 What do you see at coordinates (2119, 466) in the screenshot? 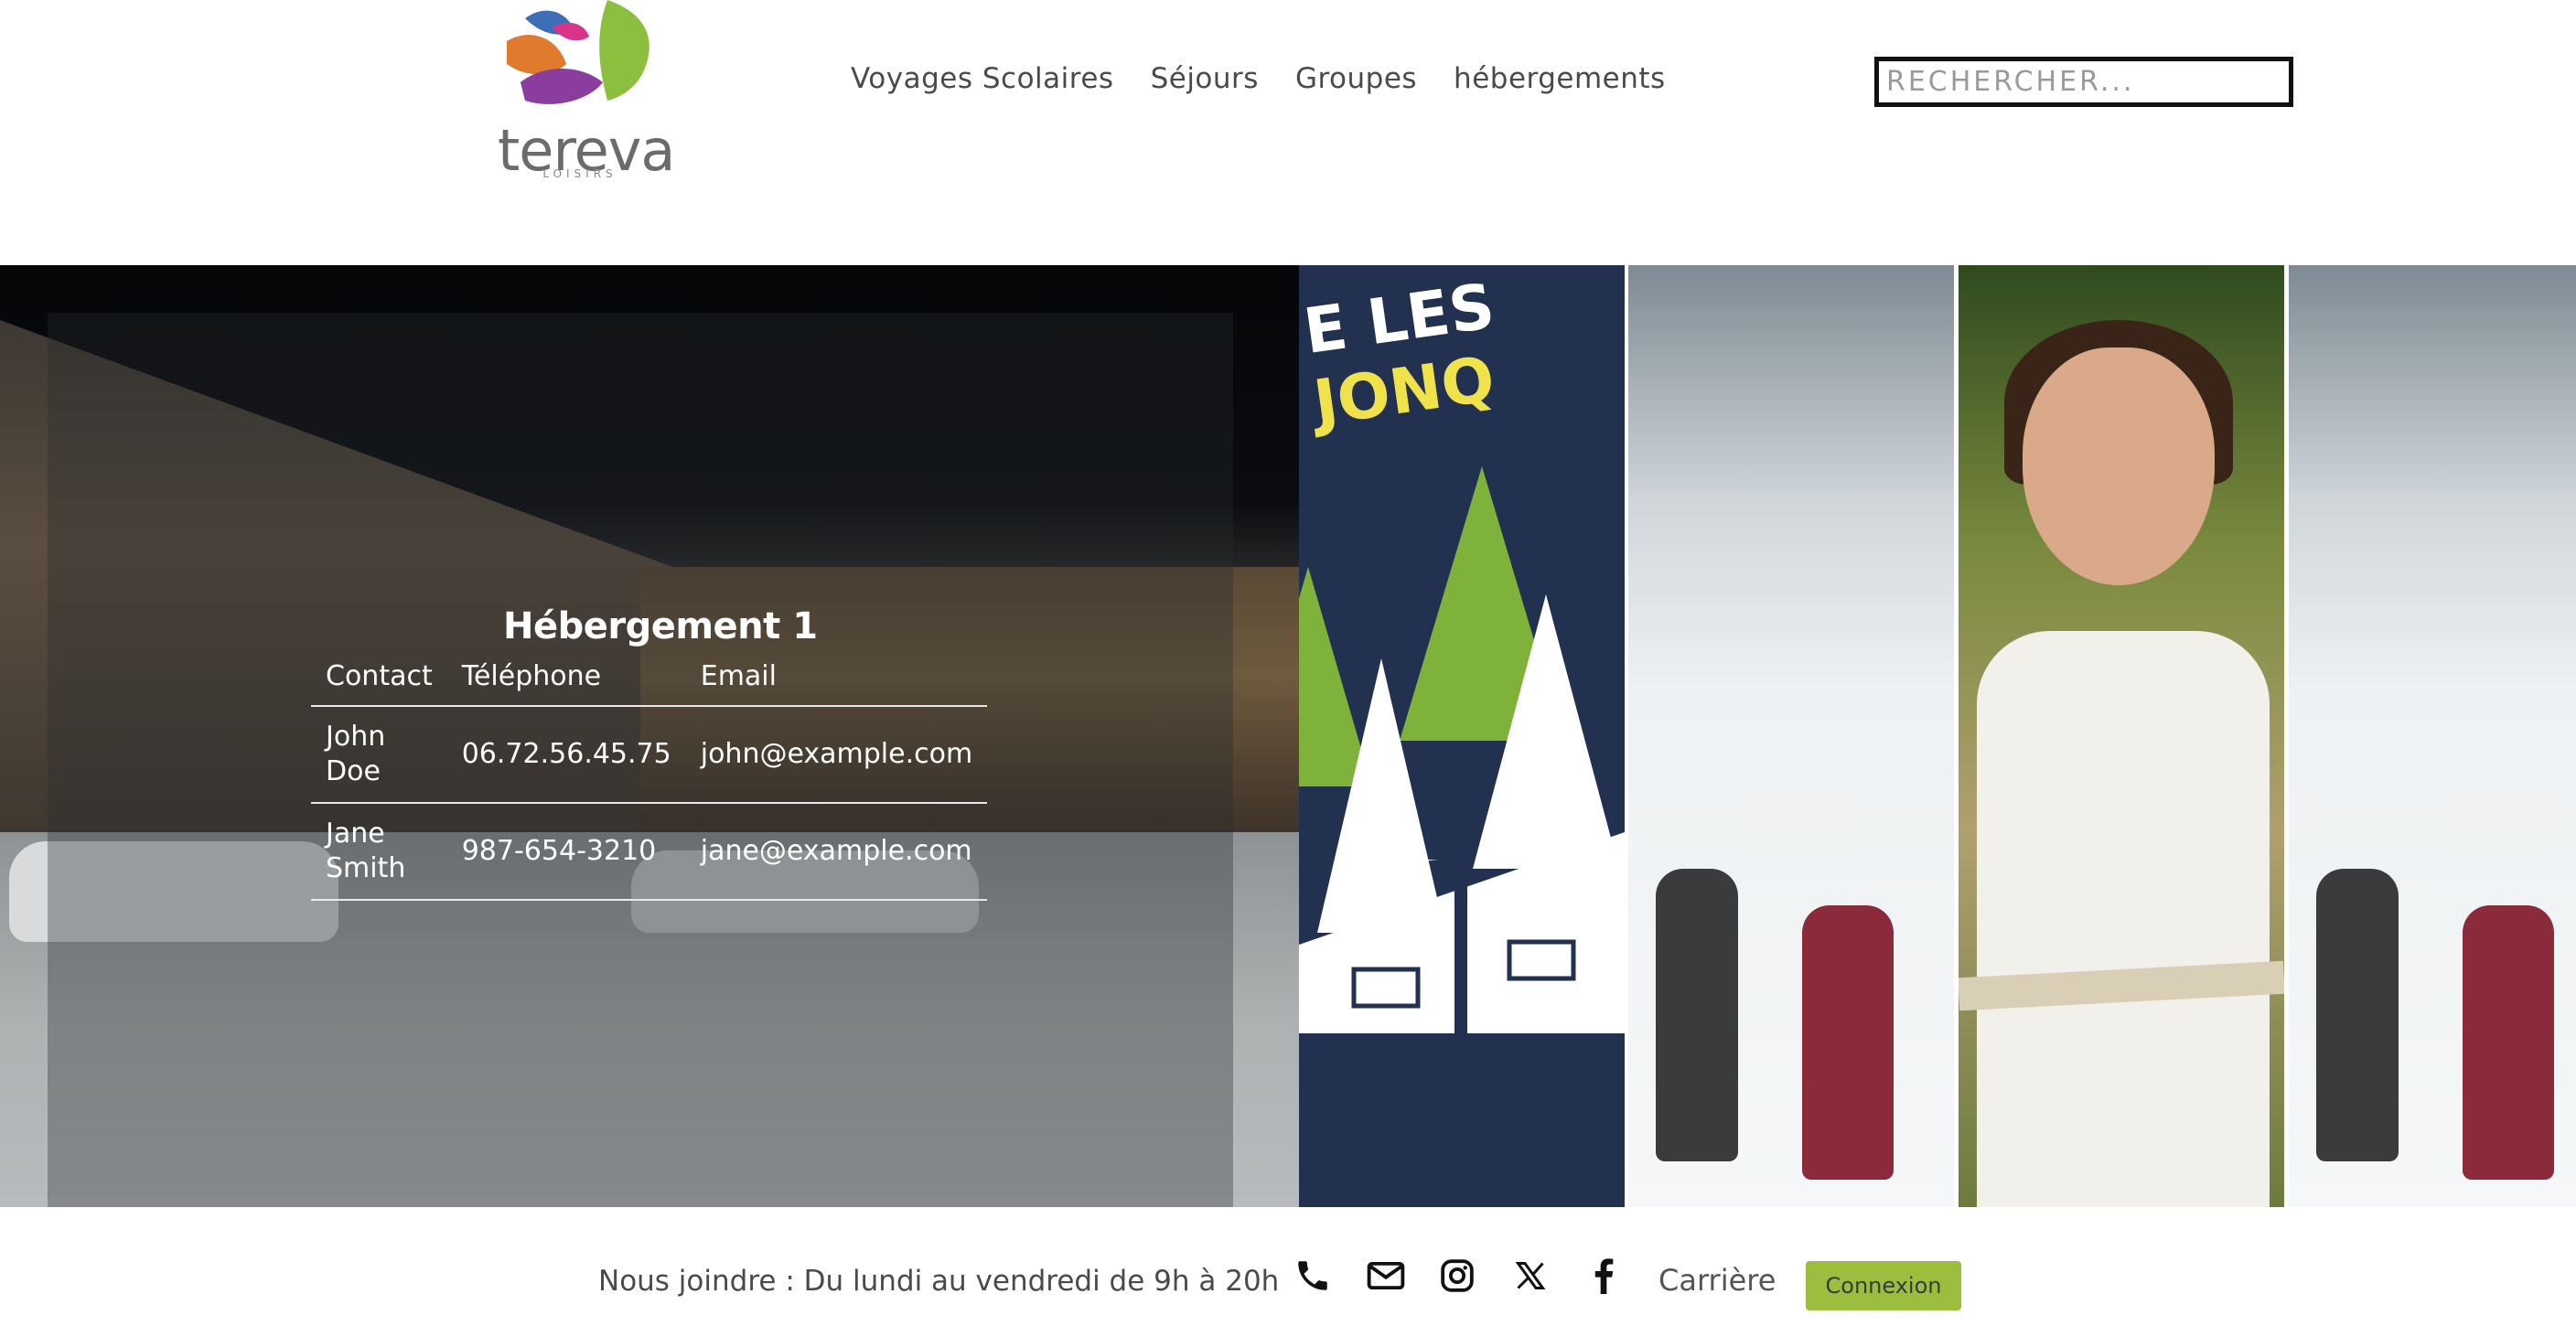
I see `girl-face` at bounding box center [2119, 466].